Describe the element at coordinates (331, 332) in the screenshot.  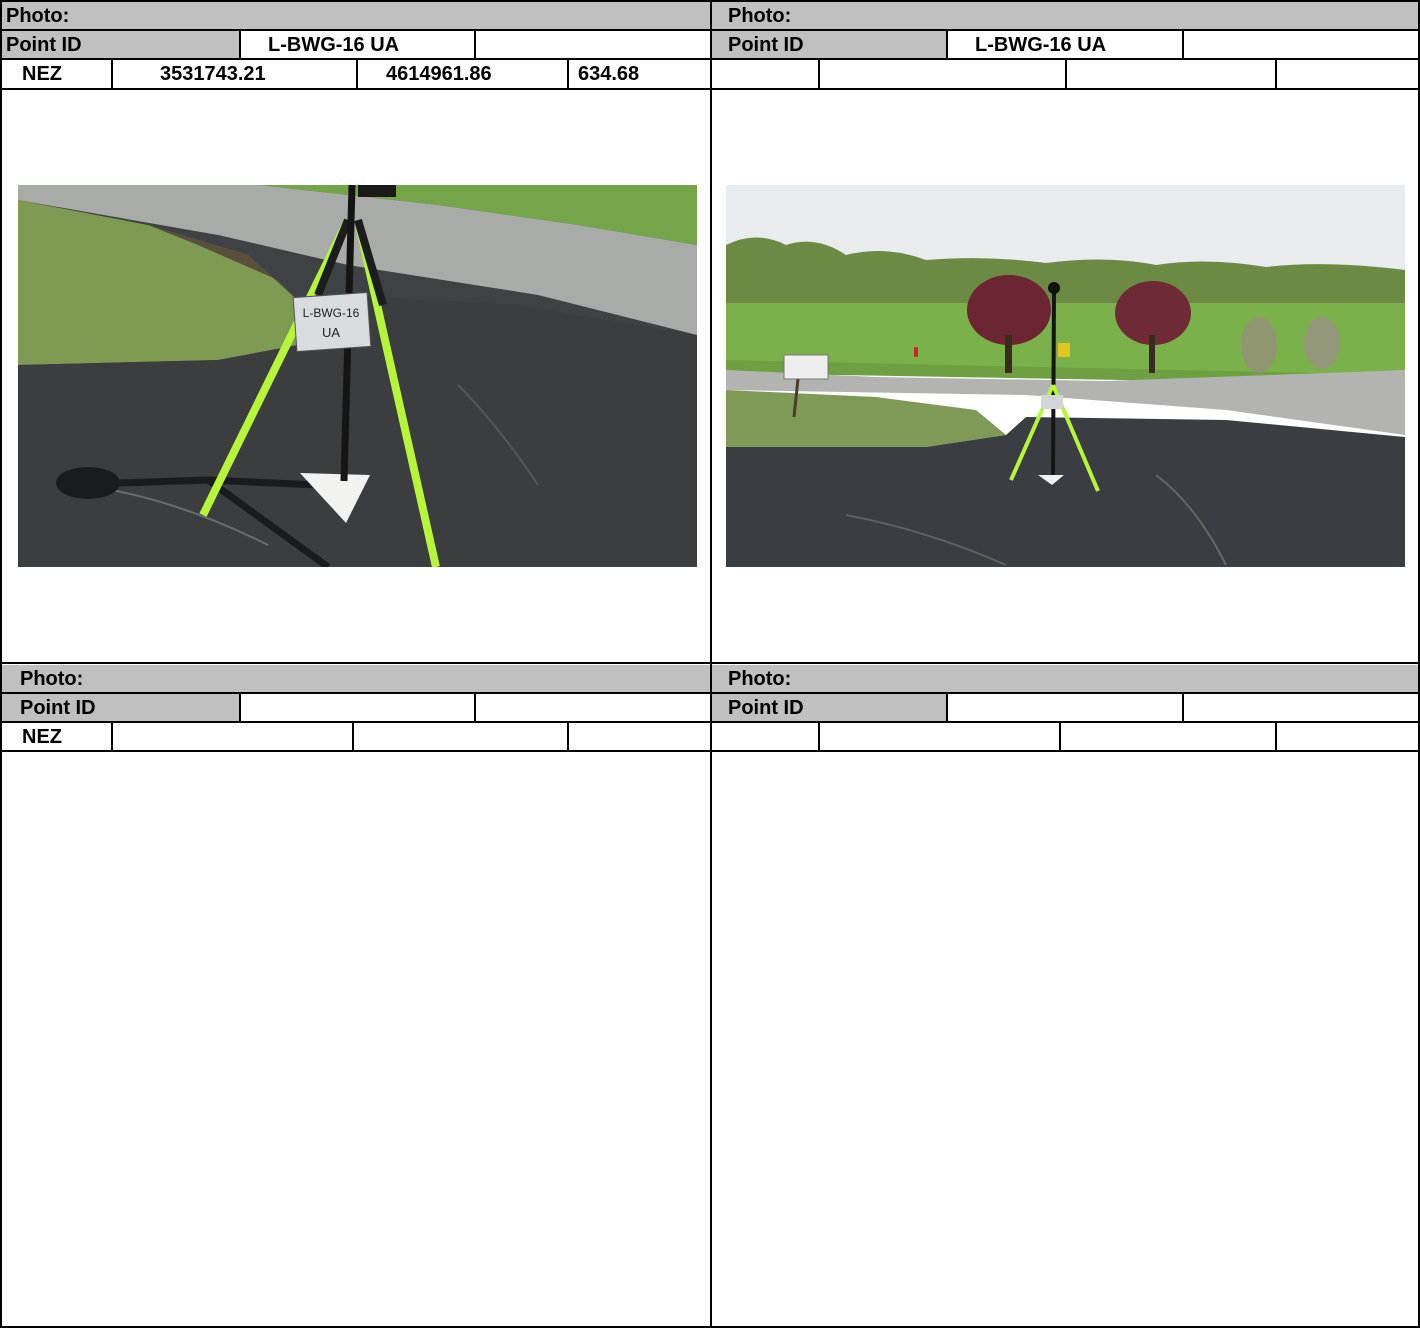
I see `sign-text-line2: UA` at that location.